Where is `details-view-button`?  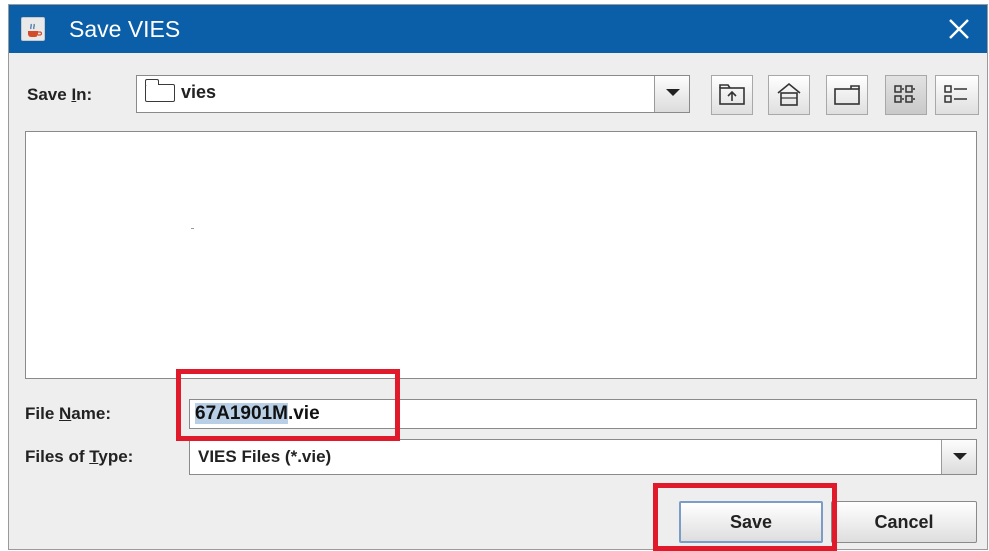 details-view-button is located at coordinates (957, 95).